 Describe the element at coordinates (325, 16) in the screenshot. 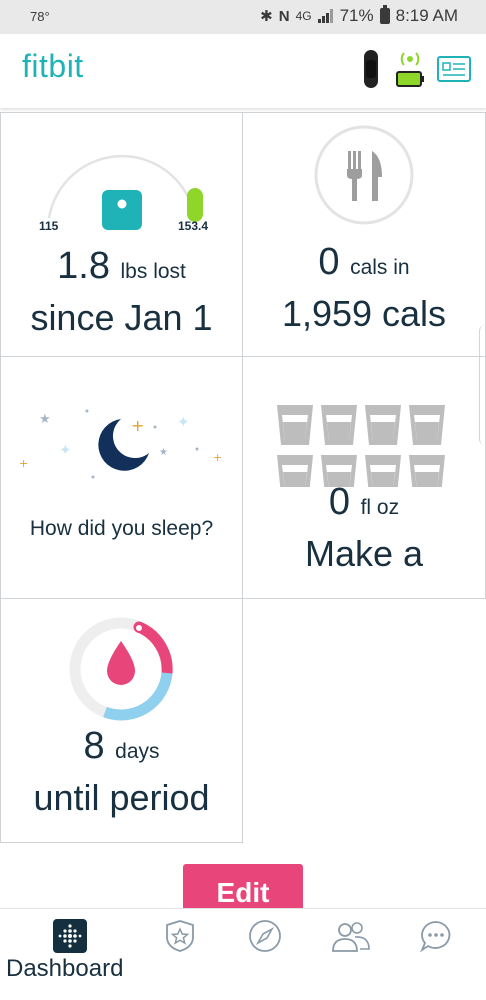

I see `signal-icon` at that location.